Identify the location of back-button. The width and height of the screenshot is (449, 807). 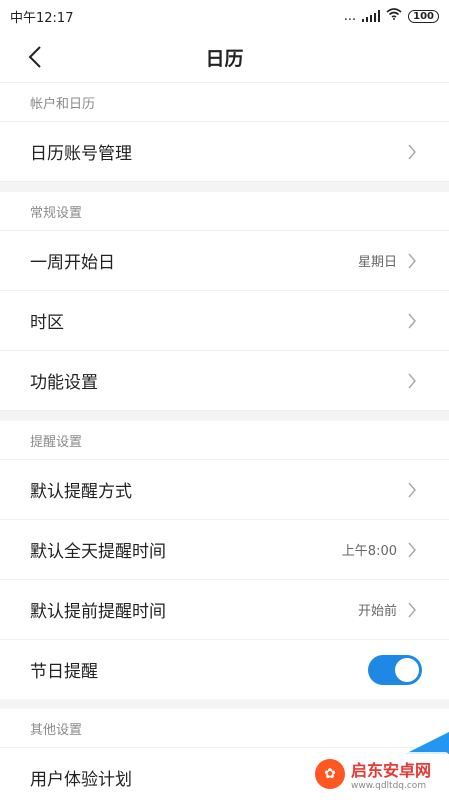
(35, 57).